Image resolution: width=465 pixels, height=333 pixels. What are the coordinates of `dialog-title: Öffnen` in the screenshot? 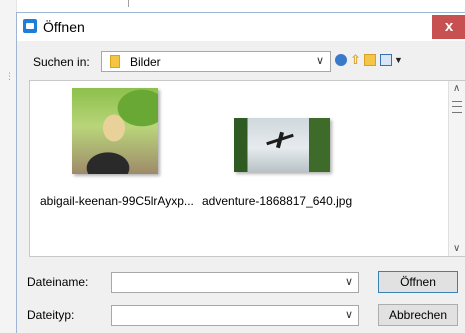 It's located at (64, 27).